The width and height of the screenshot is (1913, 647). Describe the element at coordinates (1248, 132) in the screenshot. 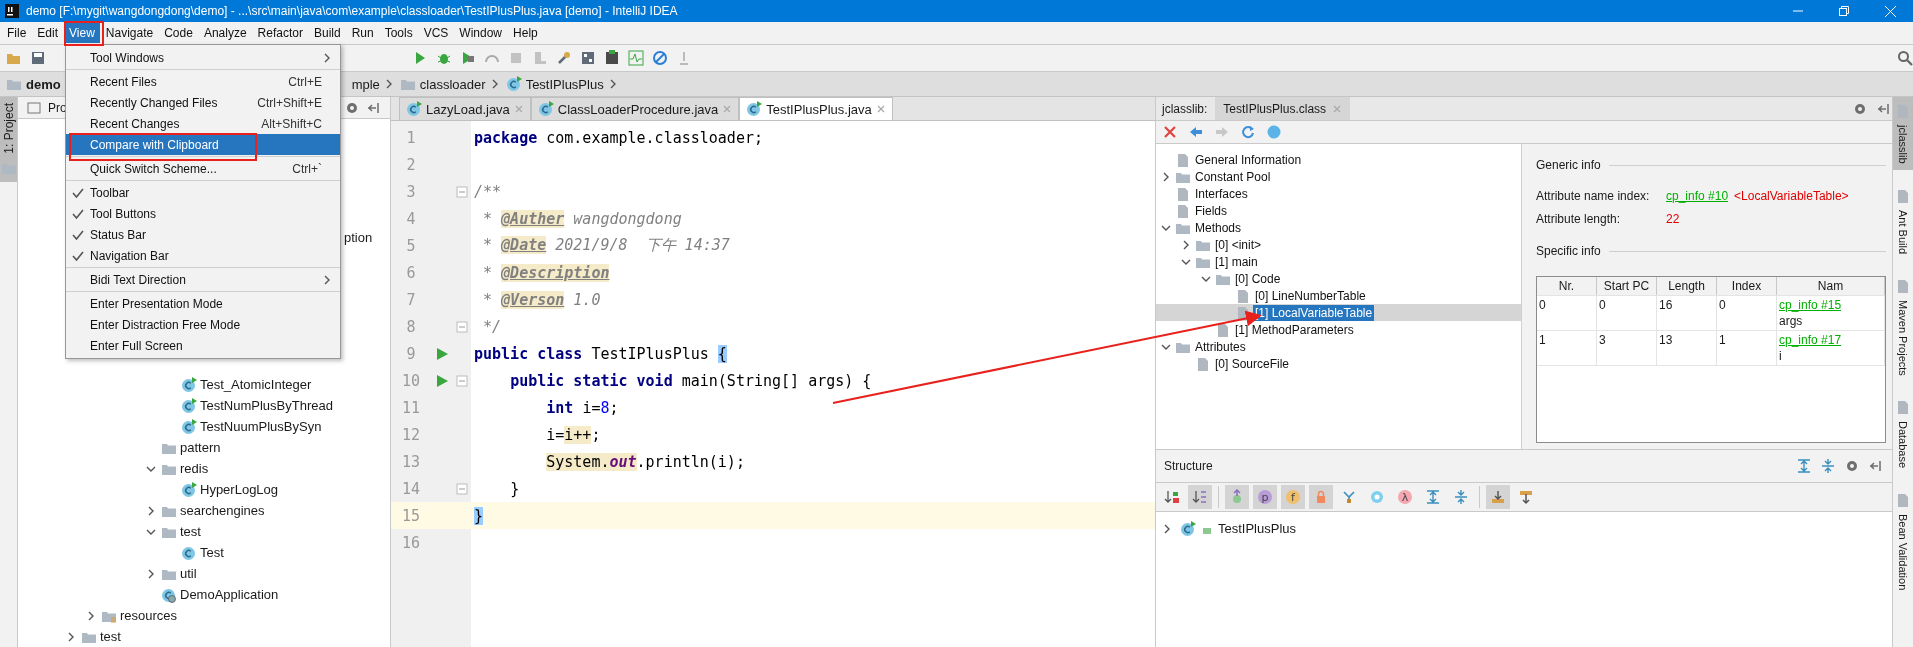

I see `refresh-icon` at that location.